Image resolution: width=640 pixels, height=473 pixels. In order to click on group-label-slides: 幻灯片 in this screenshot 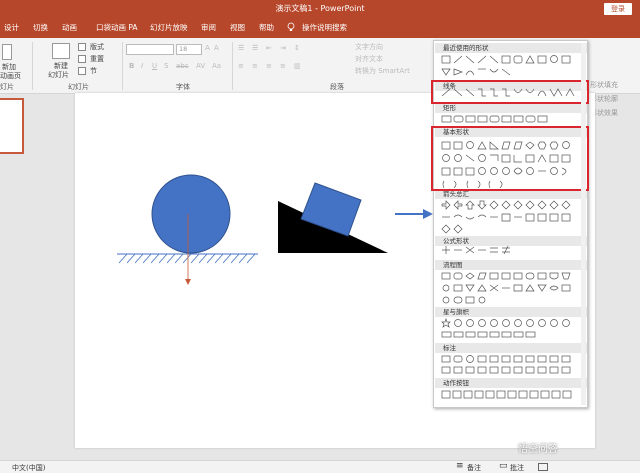, I will do `click(78, 87)`.